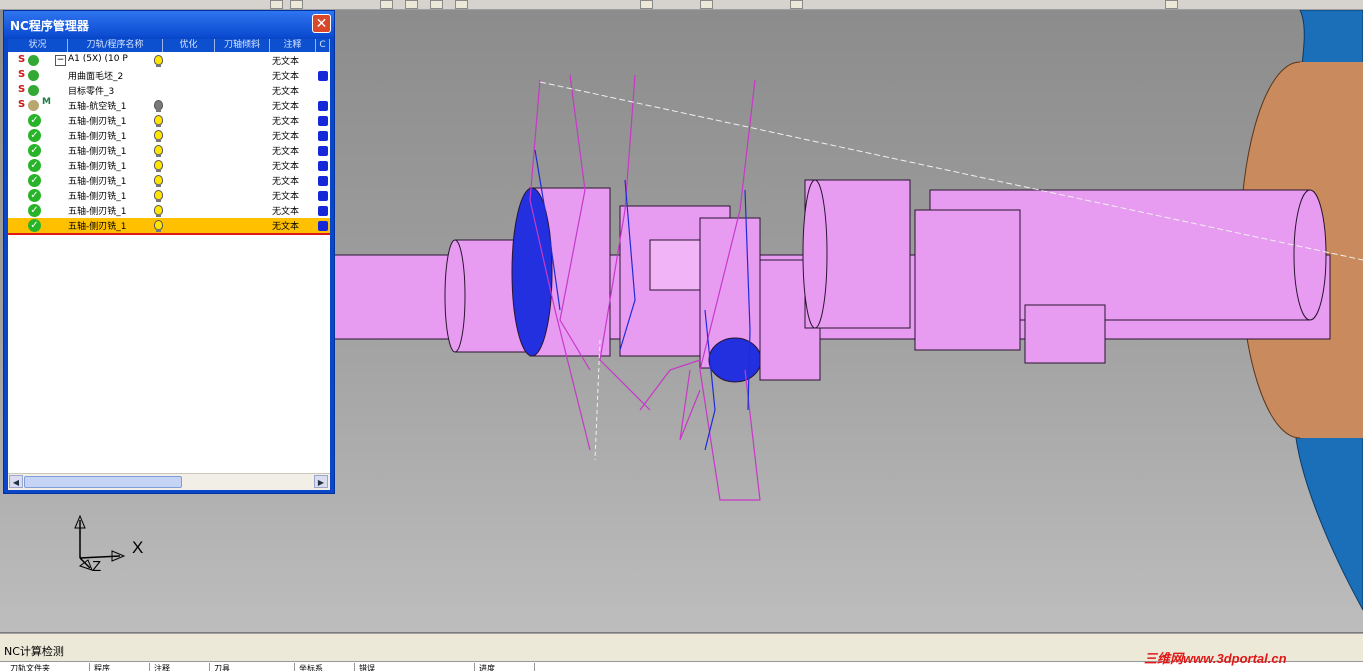 The width and height of the screenshot is (1363, 671). What do you see at coordinates (169, 60) in the screenshot?
I see `nc-row: S − A1 (5X) (10 P 无文本` at bounding box center [169, 60].